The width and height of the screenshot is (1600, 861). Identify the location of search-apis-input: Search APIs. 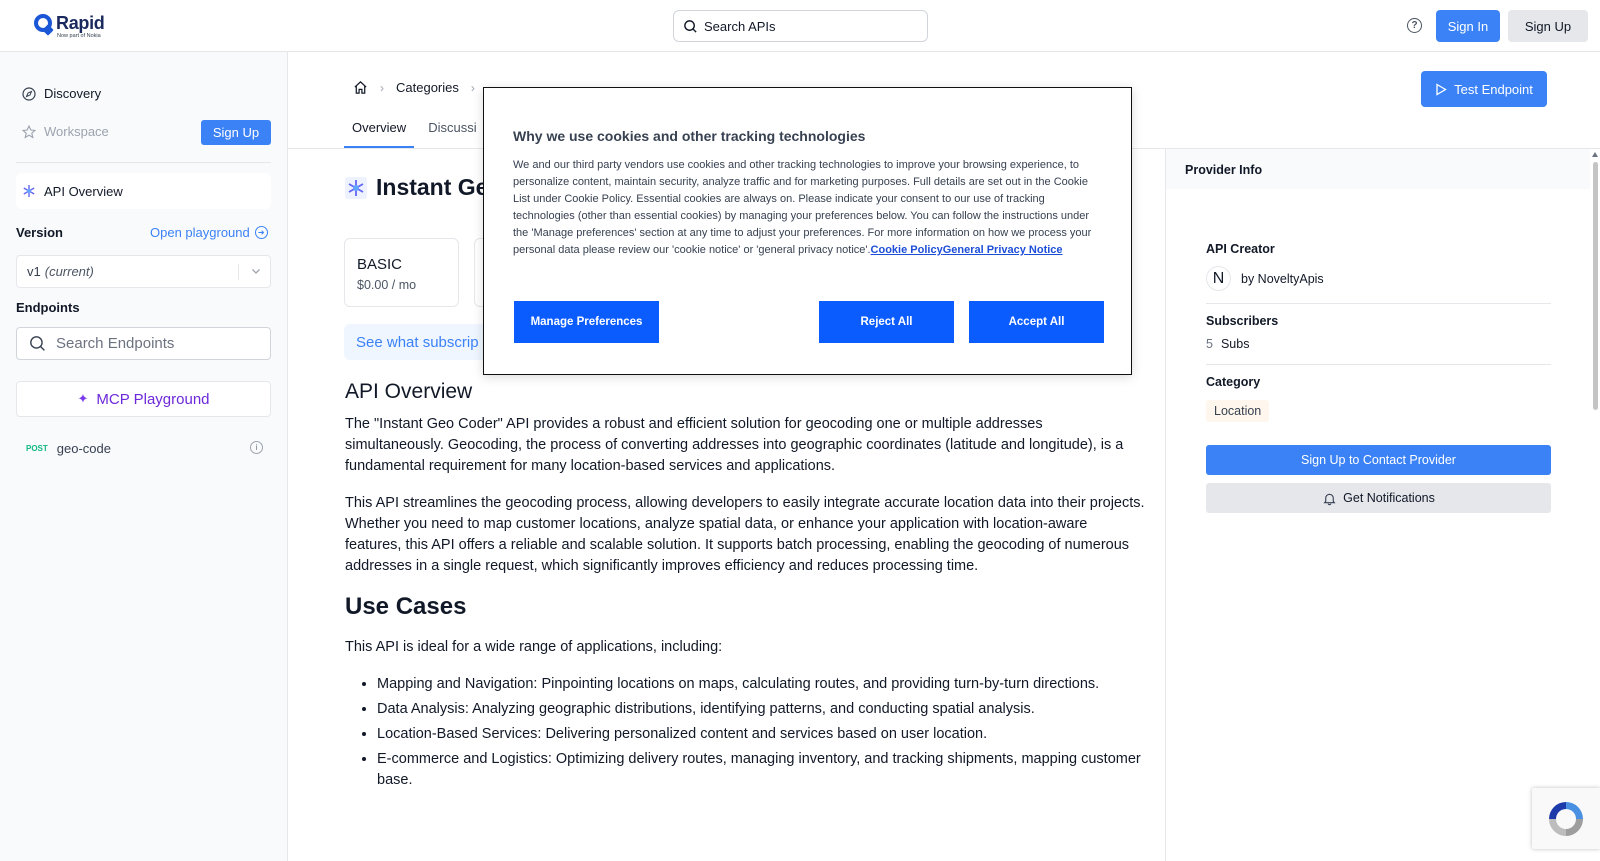
(800, 26).